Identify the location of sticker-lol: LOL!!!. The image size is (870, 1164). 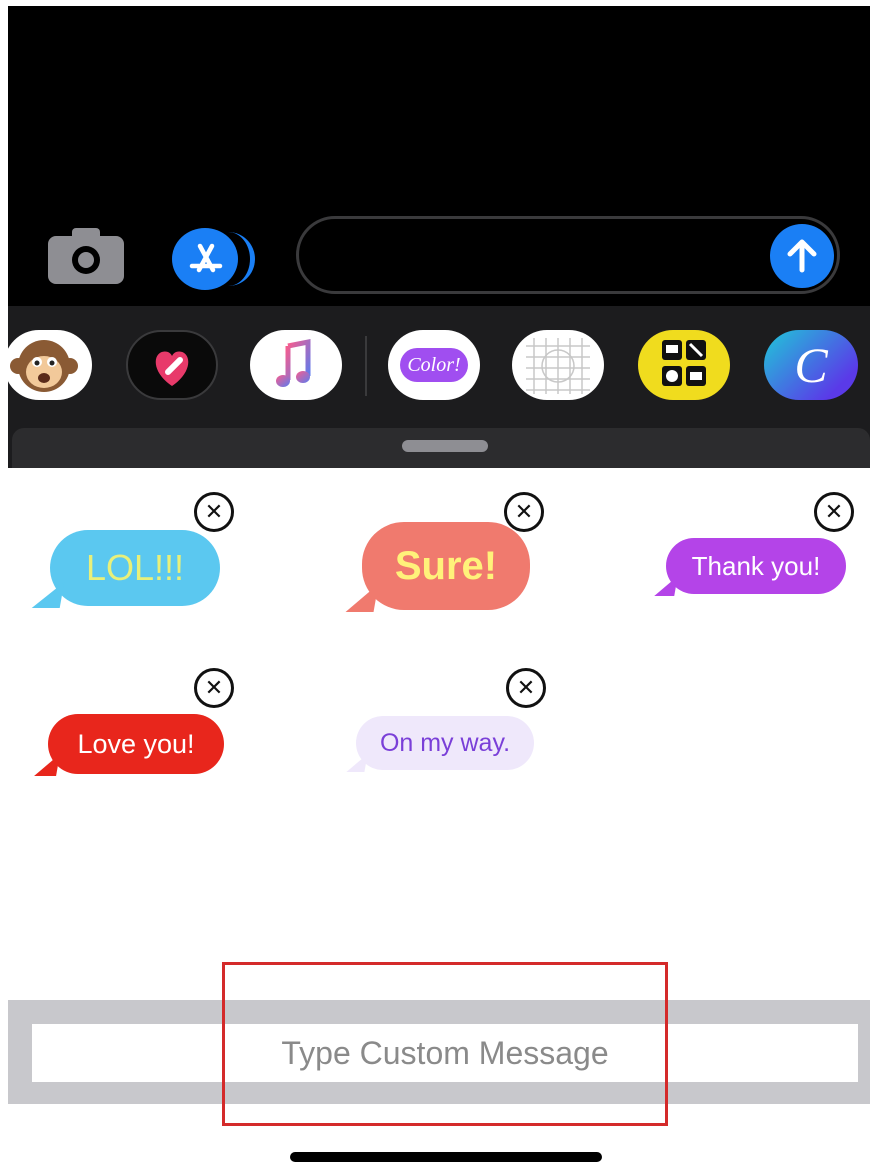
(125, 569).